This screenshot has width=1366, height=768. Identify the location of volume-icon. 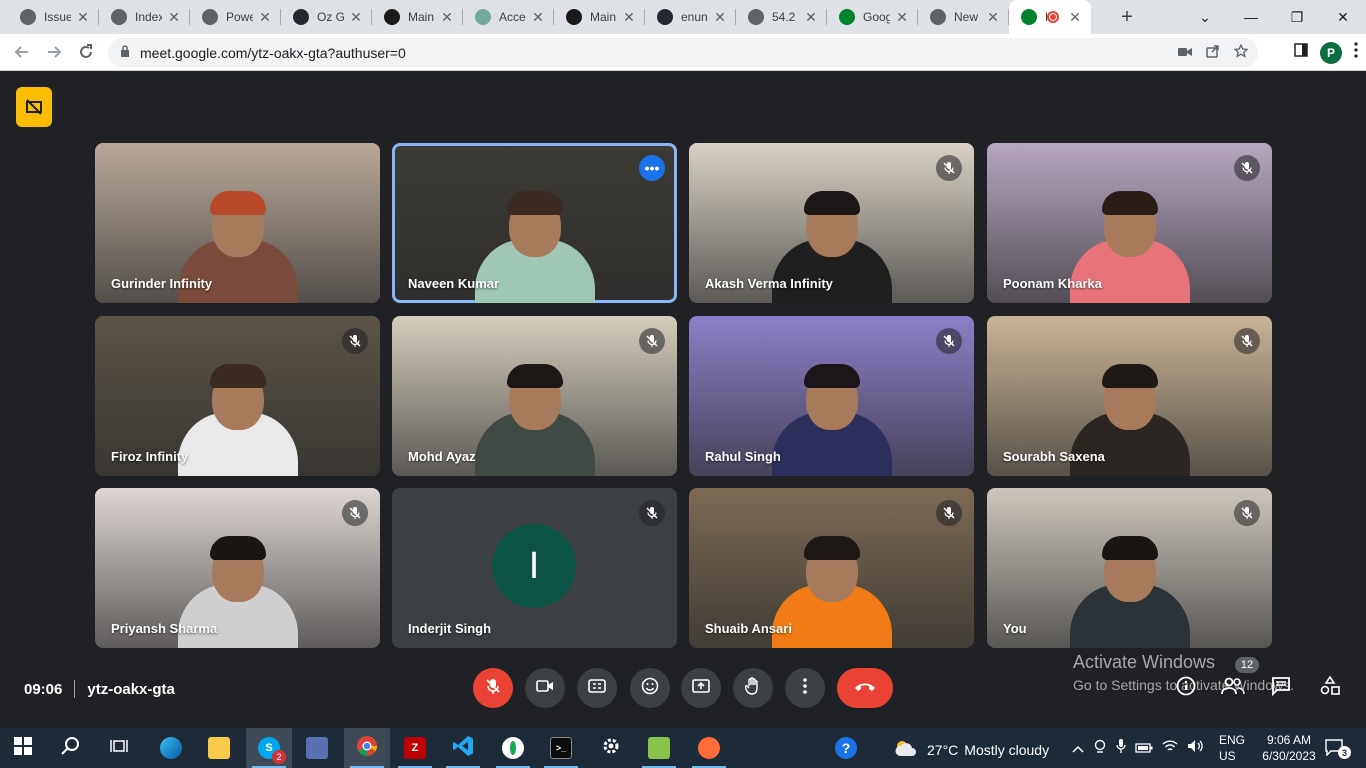
(1195, 748).